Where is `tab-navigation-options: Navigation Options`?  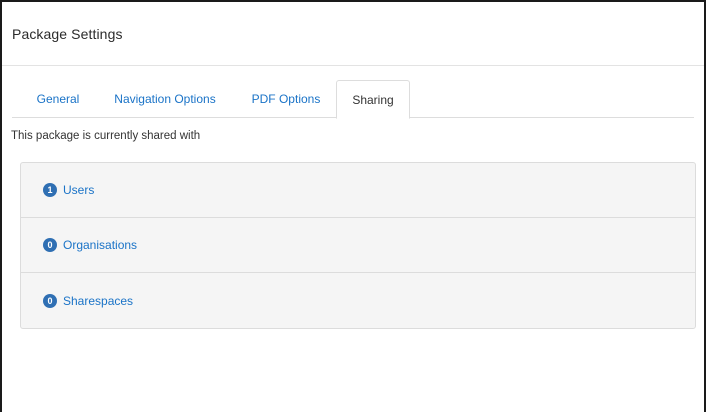 tab-navigation-options: Navigation Options is located at coordinates (165, 99).